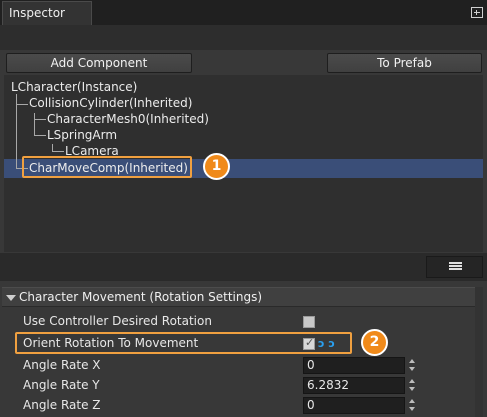 The image size is (487, 417). What do you see at coordinates (128, 119) in the screenshot?
I see `tree-item-character-mesh: CharacterMesh0(Inherited)` at bounding box center [128, 119].